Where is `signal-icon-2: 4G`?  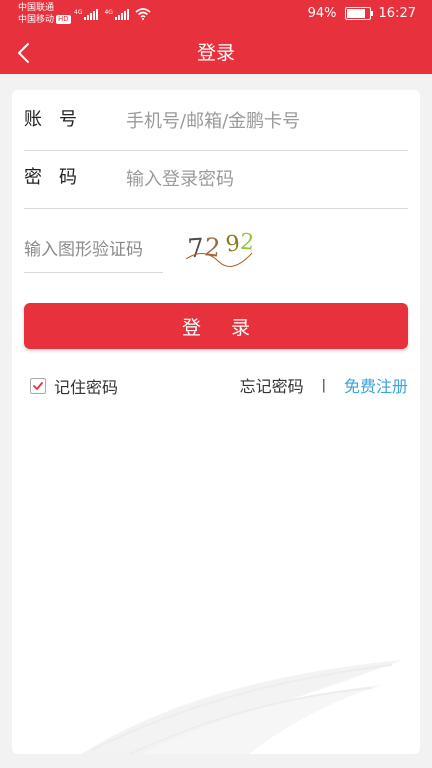
signal-icon-2: 4G is located at coordinates (116, 14).